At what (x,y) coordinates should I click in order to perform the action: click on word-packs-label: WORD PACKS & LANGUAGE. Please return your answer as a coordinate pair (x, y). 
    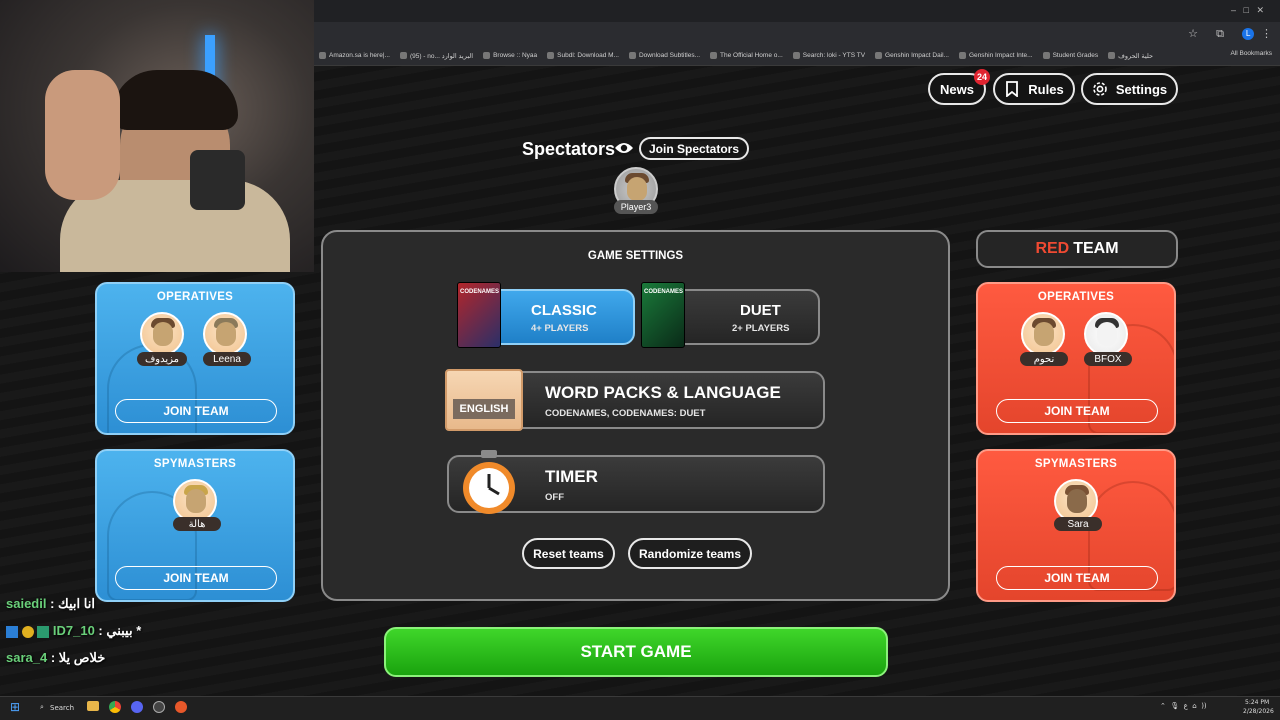
    Looking at the image, I should click on (663, 392).